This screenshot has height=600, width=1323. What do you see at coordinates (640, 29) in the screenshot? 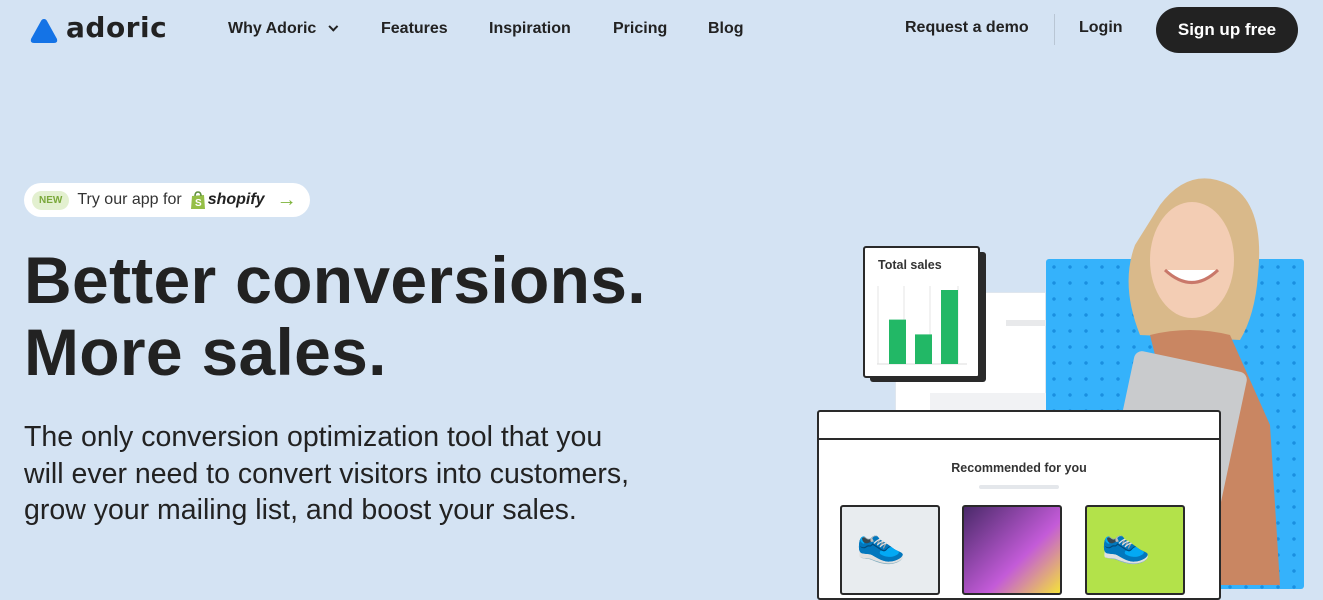
I see `nav-pricing: Pricing` at bounding box center [640, 29].